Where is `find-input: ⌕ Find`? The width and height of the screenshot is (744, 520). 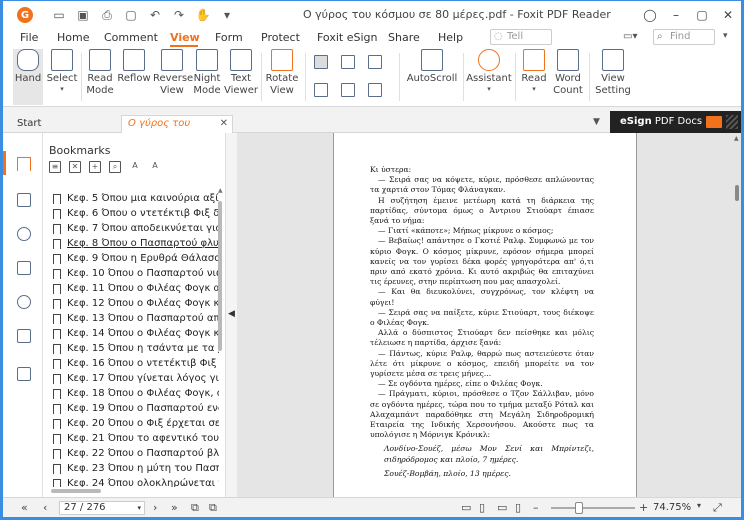
find-input: ⌕ Find is located at coordinates (684, 37).